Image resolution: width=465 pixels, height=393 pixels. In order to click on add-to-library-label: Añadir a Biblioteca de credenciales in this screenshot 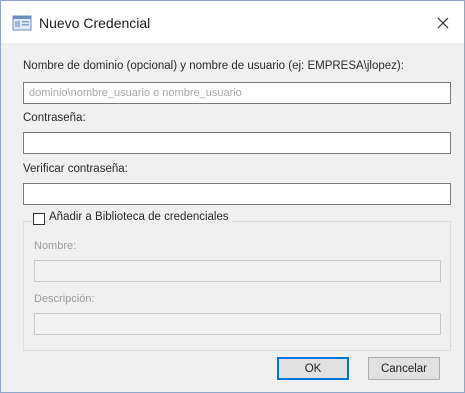, I will do `click(140, 217)`.